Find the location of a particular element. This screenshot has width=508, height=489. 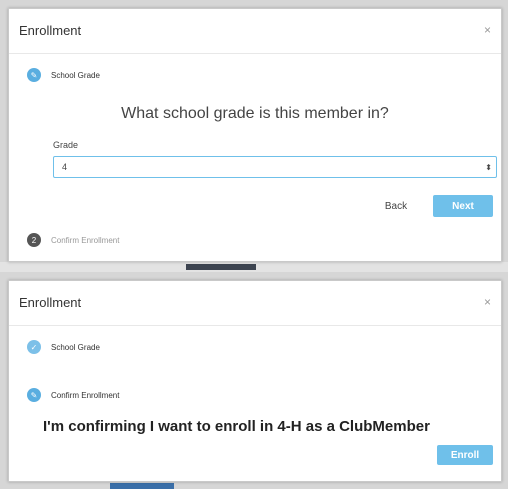

grade-label: Grade is located at coordinates (66, 145).